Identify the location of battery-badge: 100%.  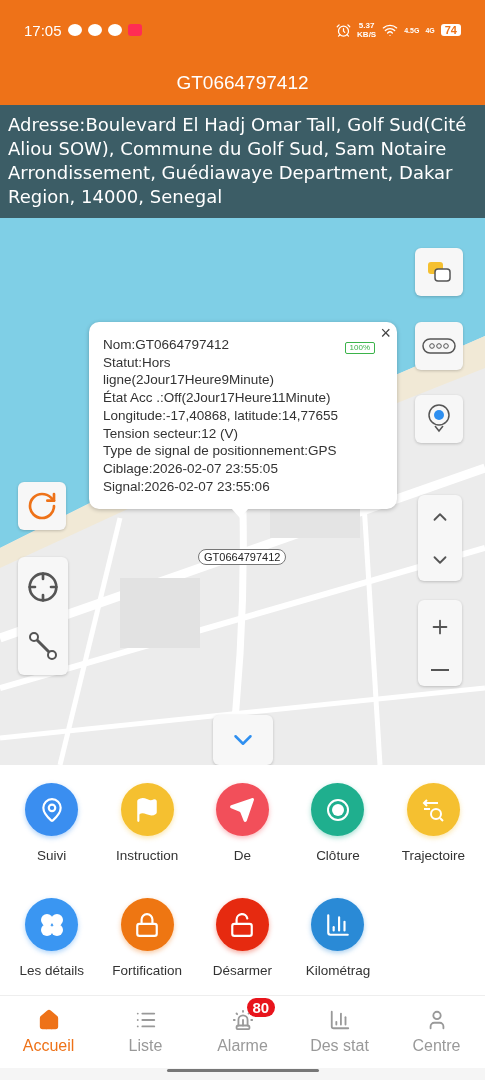
(359, 348).